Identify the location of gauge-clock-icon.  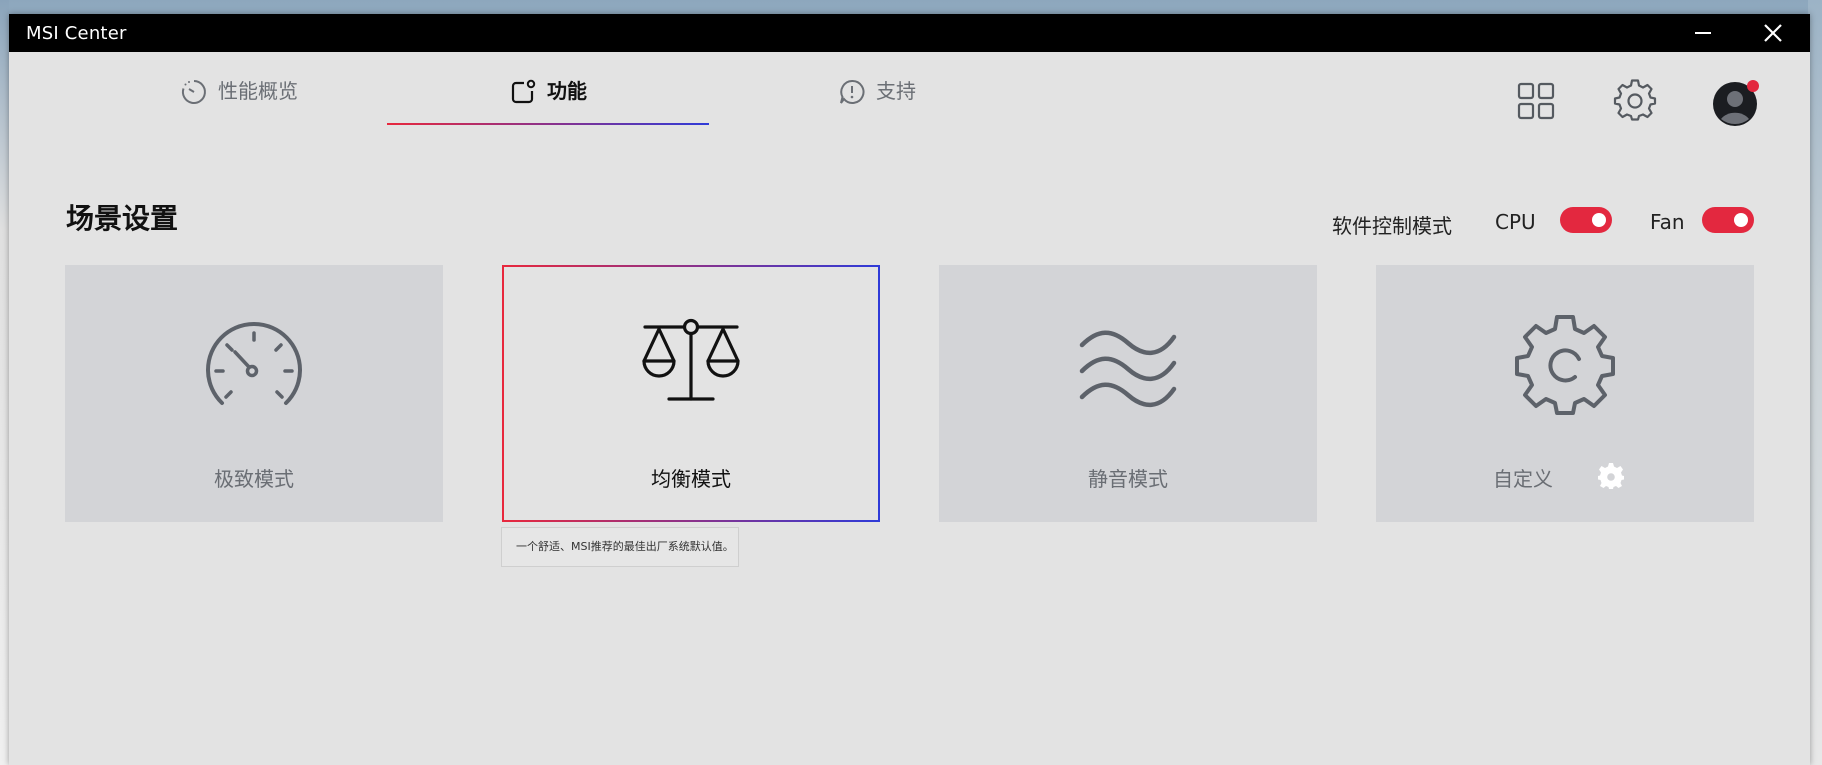
(193, 92).